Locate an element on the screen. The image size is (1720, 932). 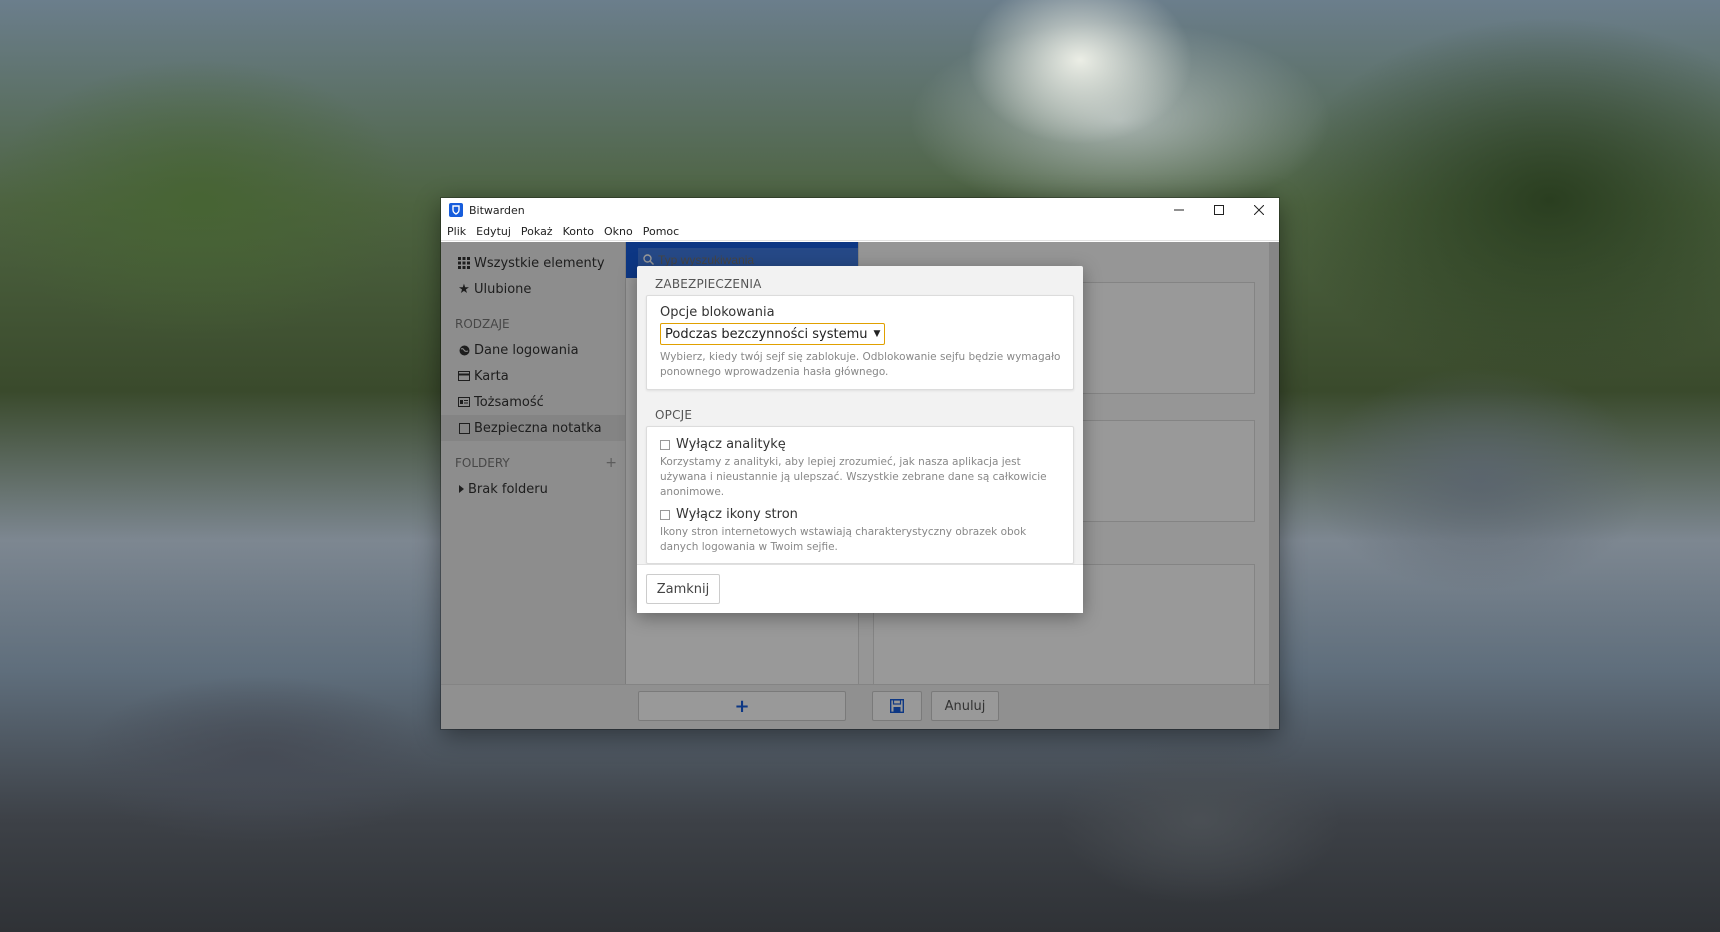
disable-icons-checkbox is located at coordinates (665, 514).